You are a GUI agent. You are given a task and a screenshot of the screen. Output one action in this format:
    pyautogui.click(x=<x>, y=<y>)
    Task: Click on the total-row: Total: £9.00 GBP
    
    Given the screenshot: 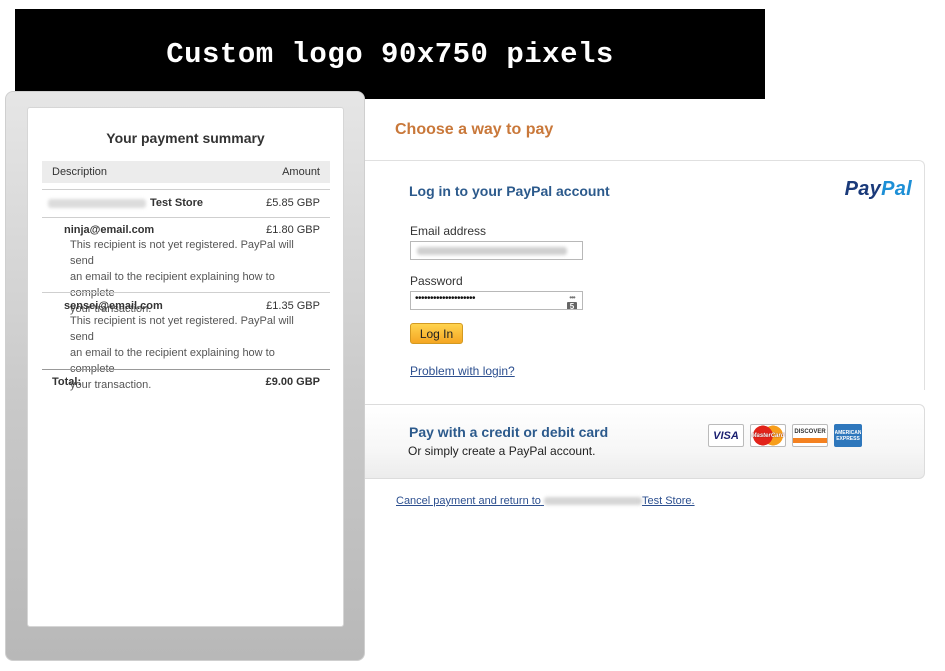 What is the action you would take?
    pyautogui.click(x=186, y=382)
    